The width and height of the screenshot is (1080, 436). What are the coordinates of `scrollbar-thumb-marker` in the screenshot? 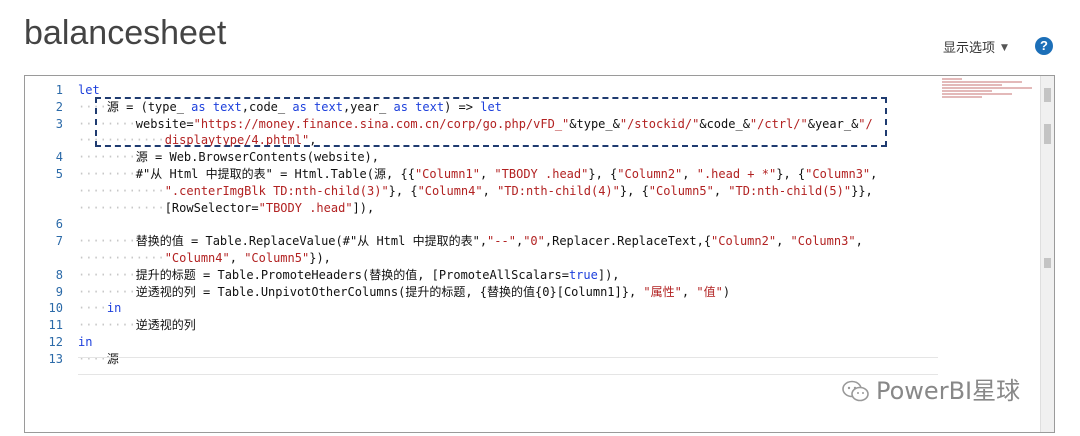 It's located at (1047, 95).